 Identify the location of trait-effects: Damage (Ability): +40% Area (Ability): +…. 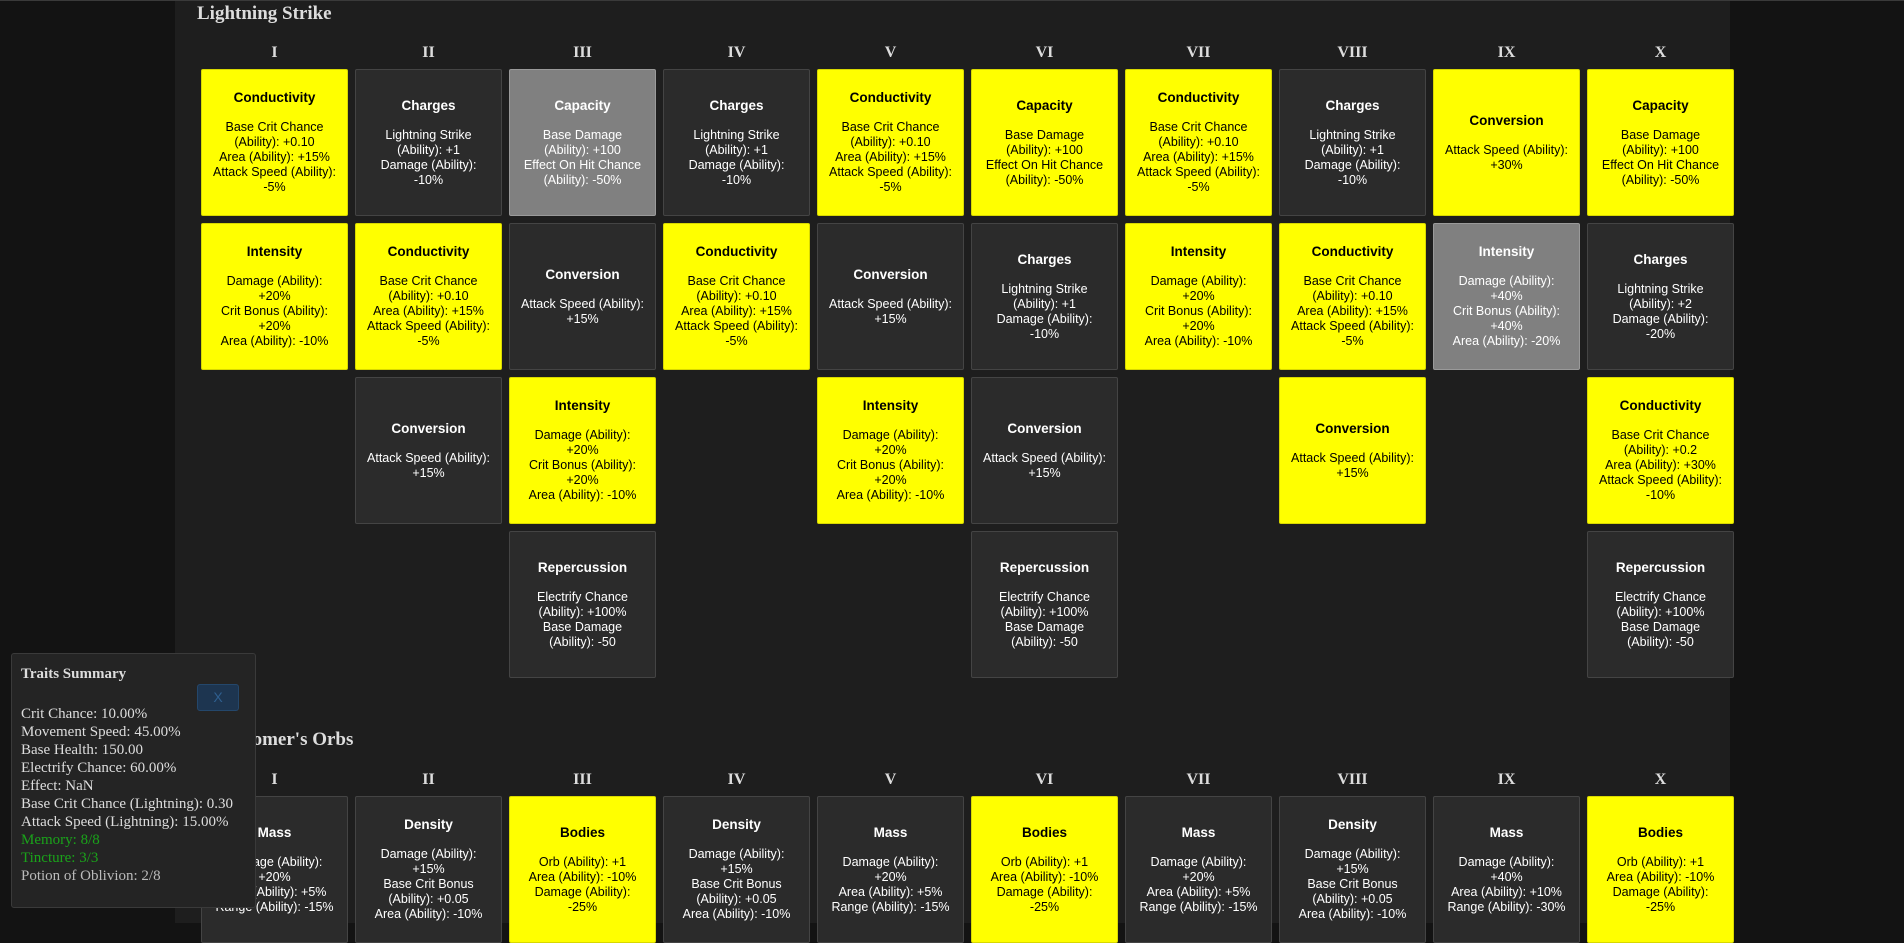
(1506, 884).